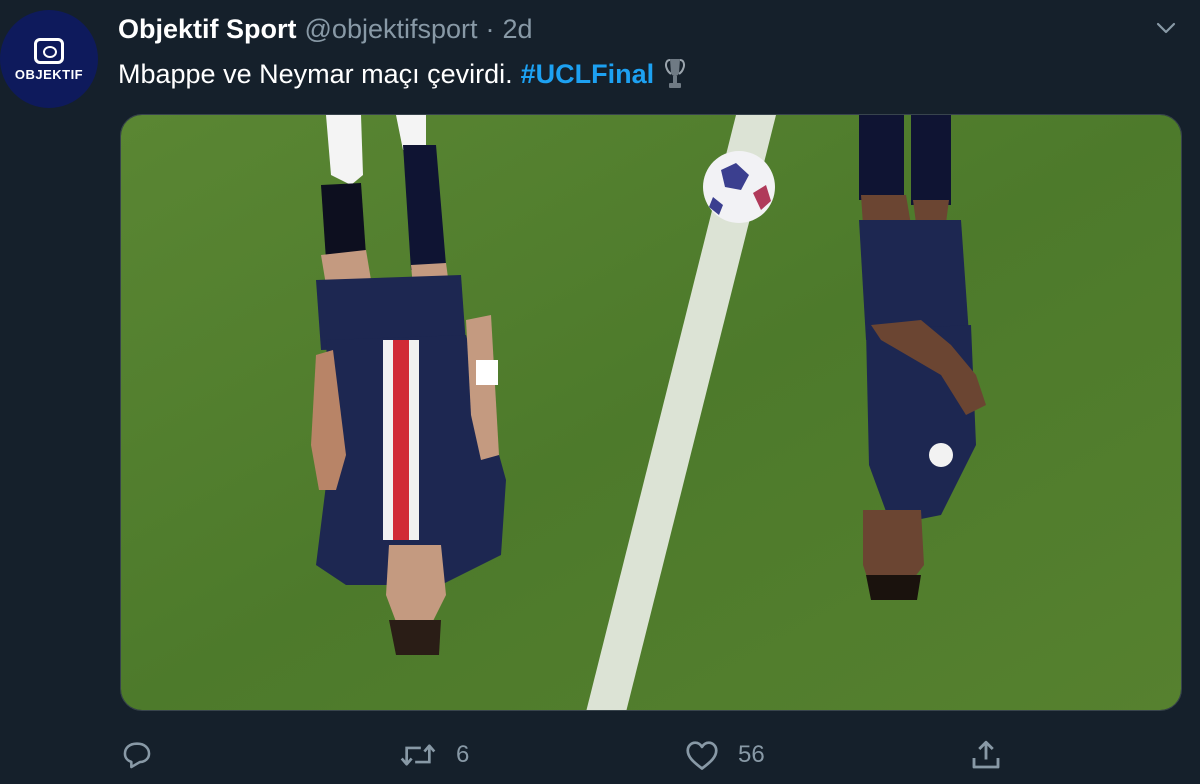  What do you see at coordinates (724, 755) in the screenshot?
I see `like-button: 56` at bounding box center [724, 755].